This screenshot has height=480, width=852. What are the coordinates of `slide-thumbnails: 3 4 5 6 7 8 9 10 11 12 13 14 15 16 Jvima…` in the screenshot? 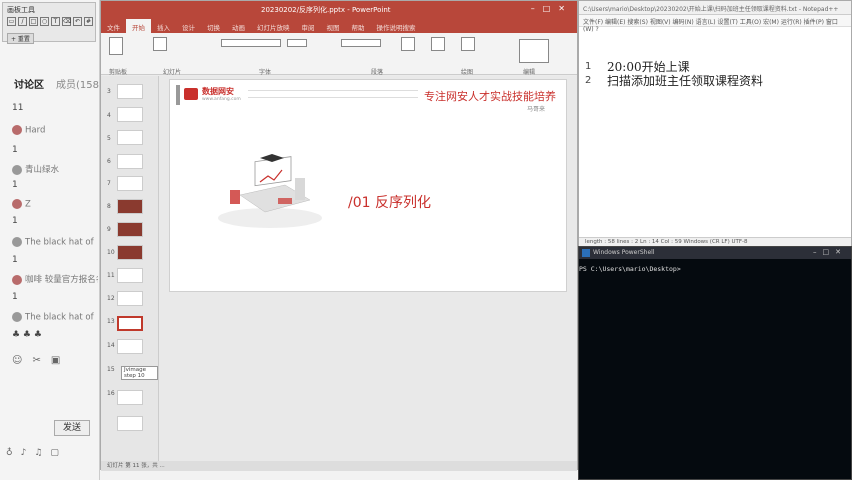 It's located at (130, 268).